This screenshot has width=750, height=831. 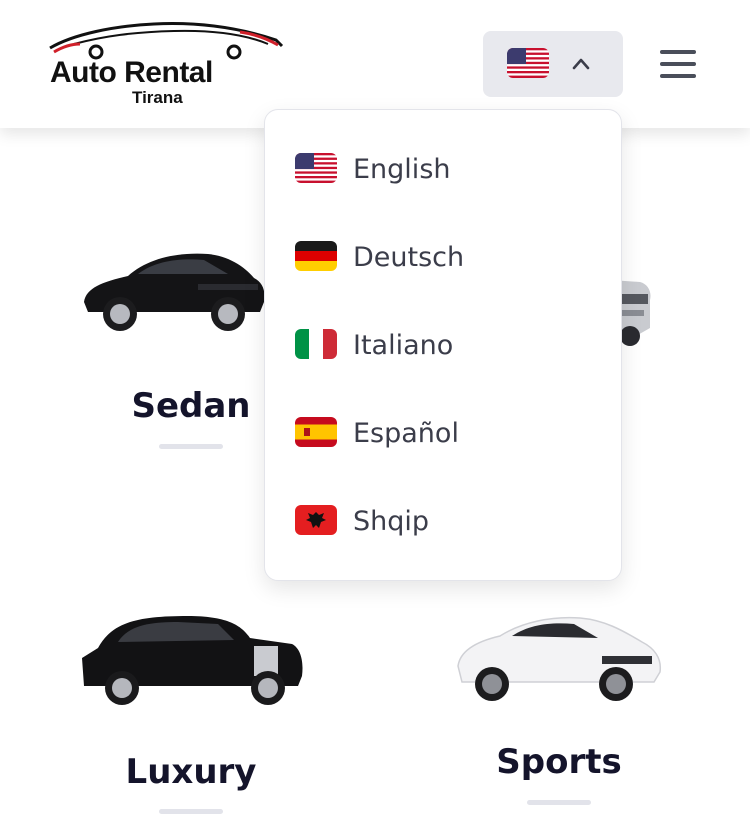 What do you see at coordinates (409, 257) in the screenshot?
I see `language-label: Deutsch` at bounding box center [409, 257].